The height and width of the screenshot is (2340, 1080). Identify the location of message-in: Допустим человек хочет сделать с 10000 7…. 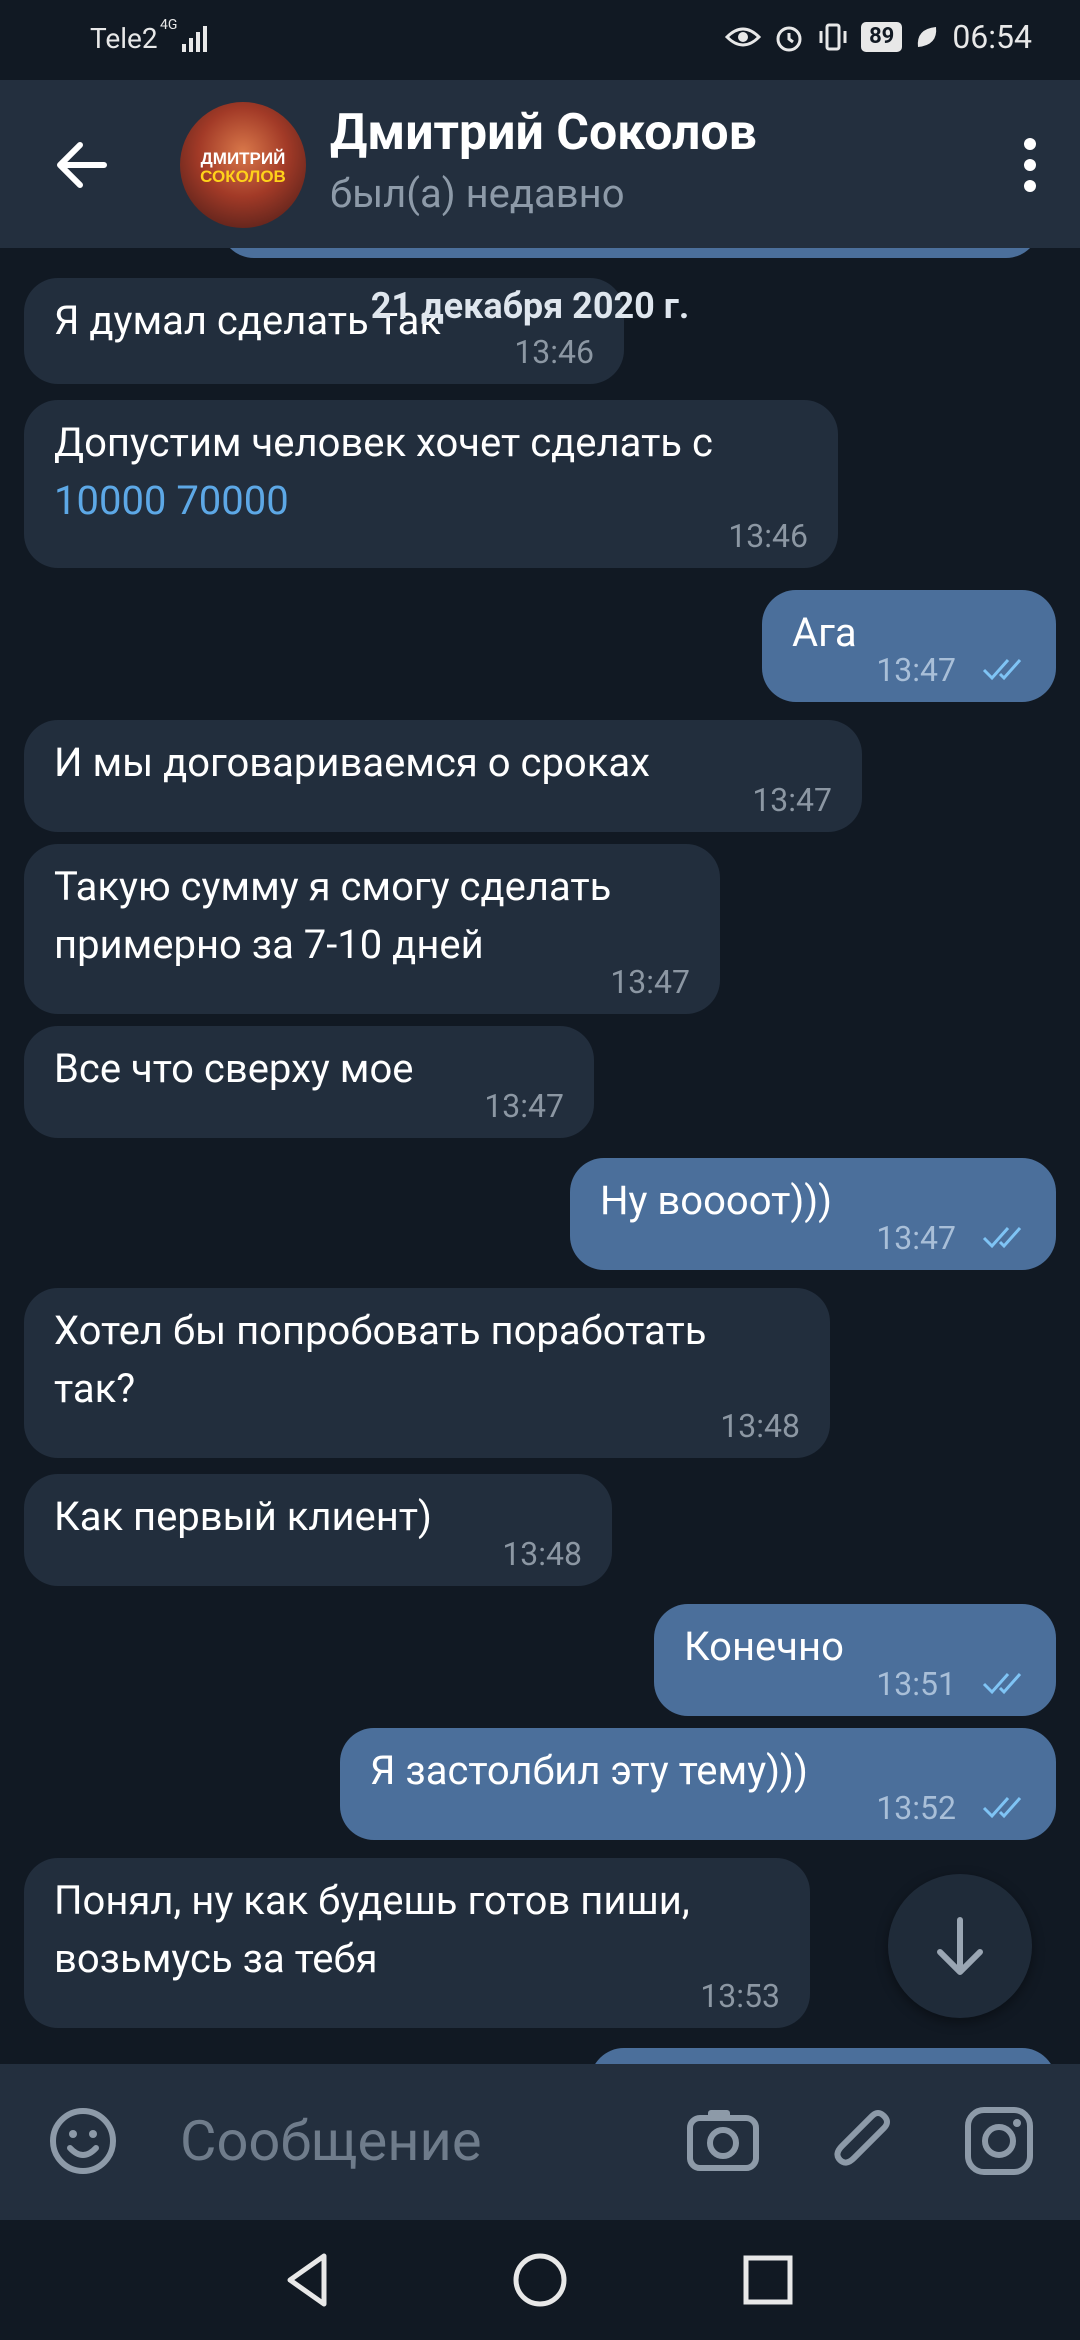
(431, 484).